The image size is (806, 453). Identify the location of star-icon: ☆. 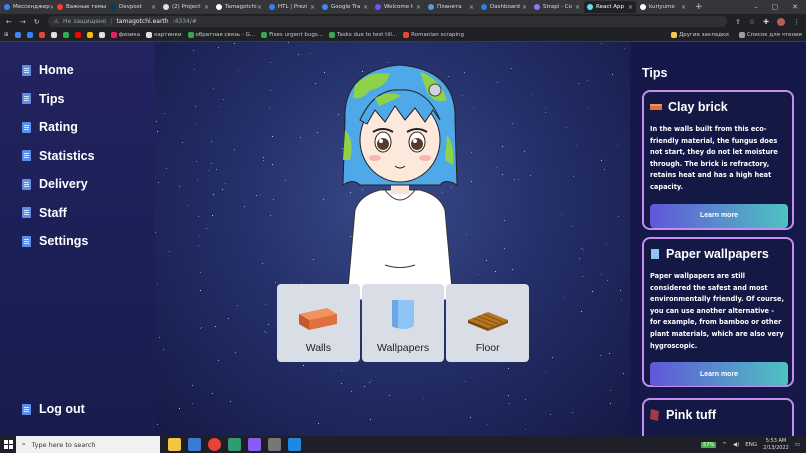
(752, 22).